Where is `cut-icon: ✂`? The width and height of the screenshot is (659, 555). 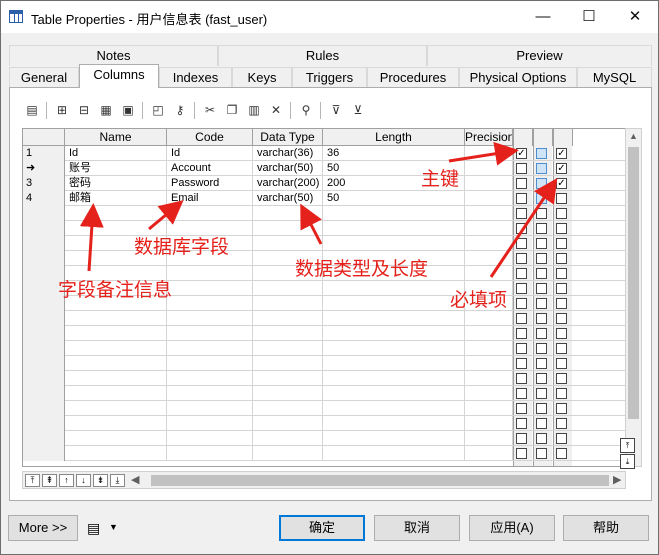 cut-icon: ✂ is located at coordinates (210, 110).